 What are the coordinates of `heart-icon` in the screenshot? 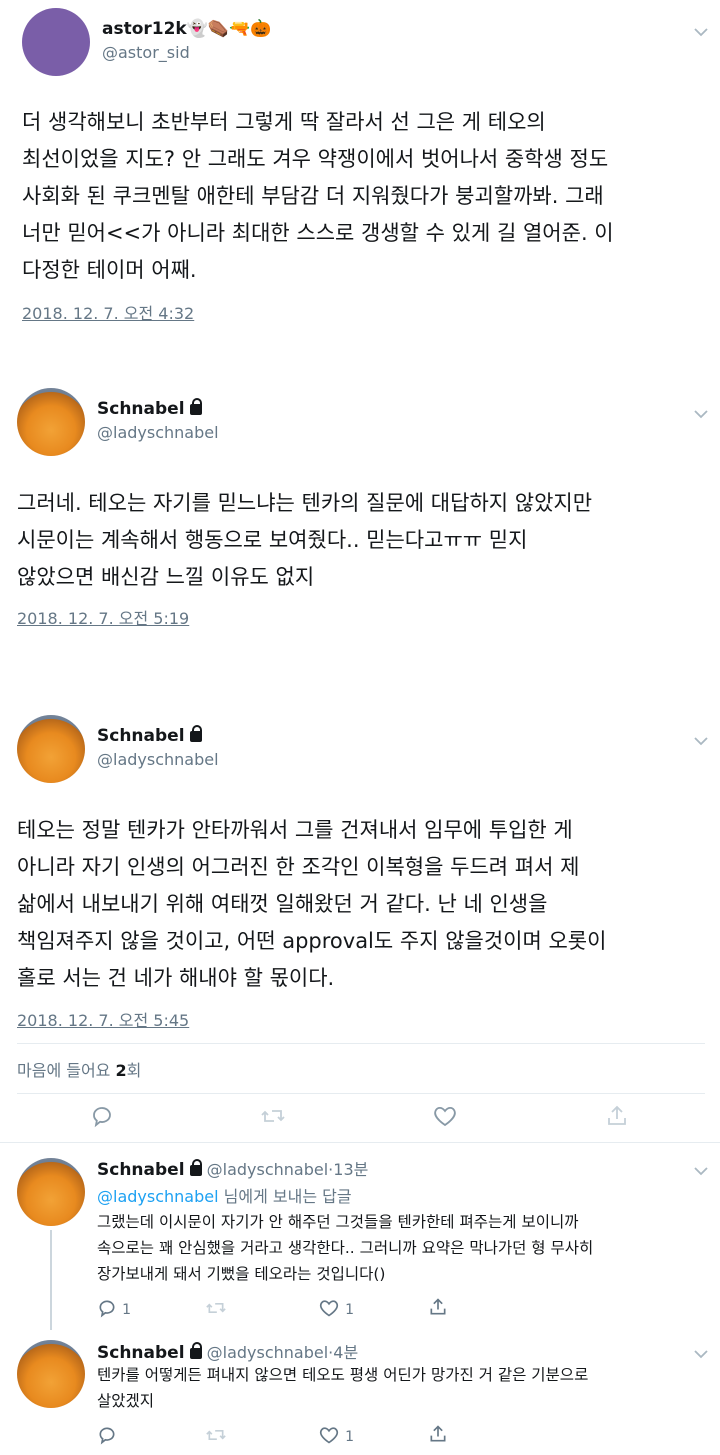 It's located at (445, 1118).